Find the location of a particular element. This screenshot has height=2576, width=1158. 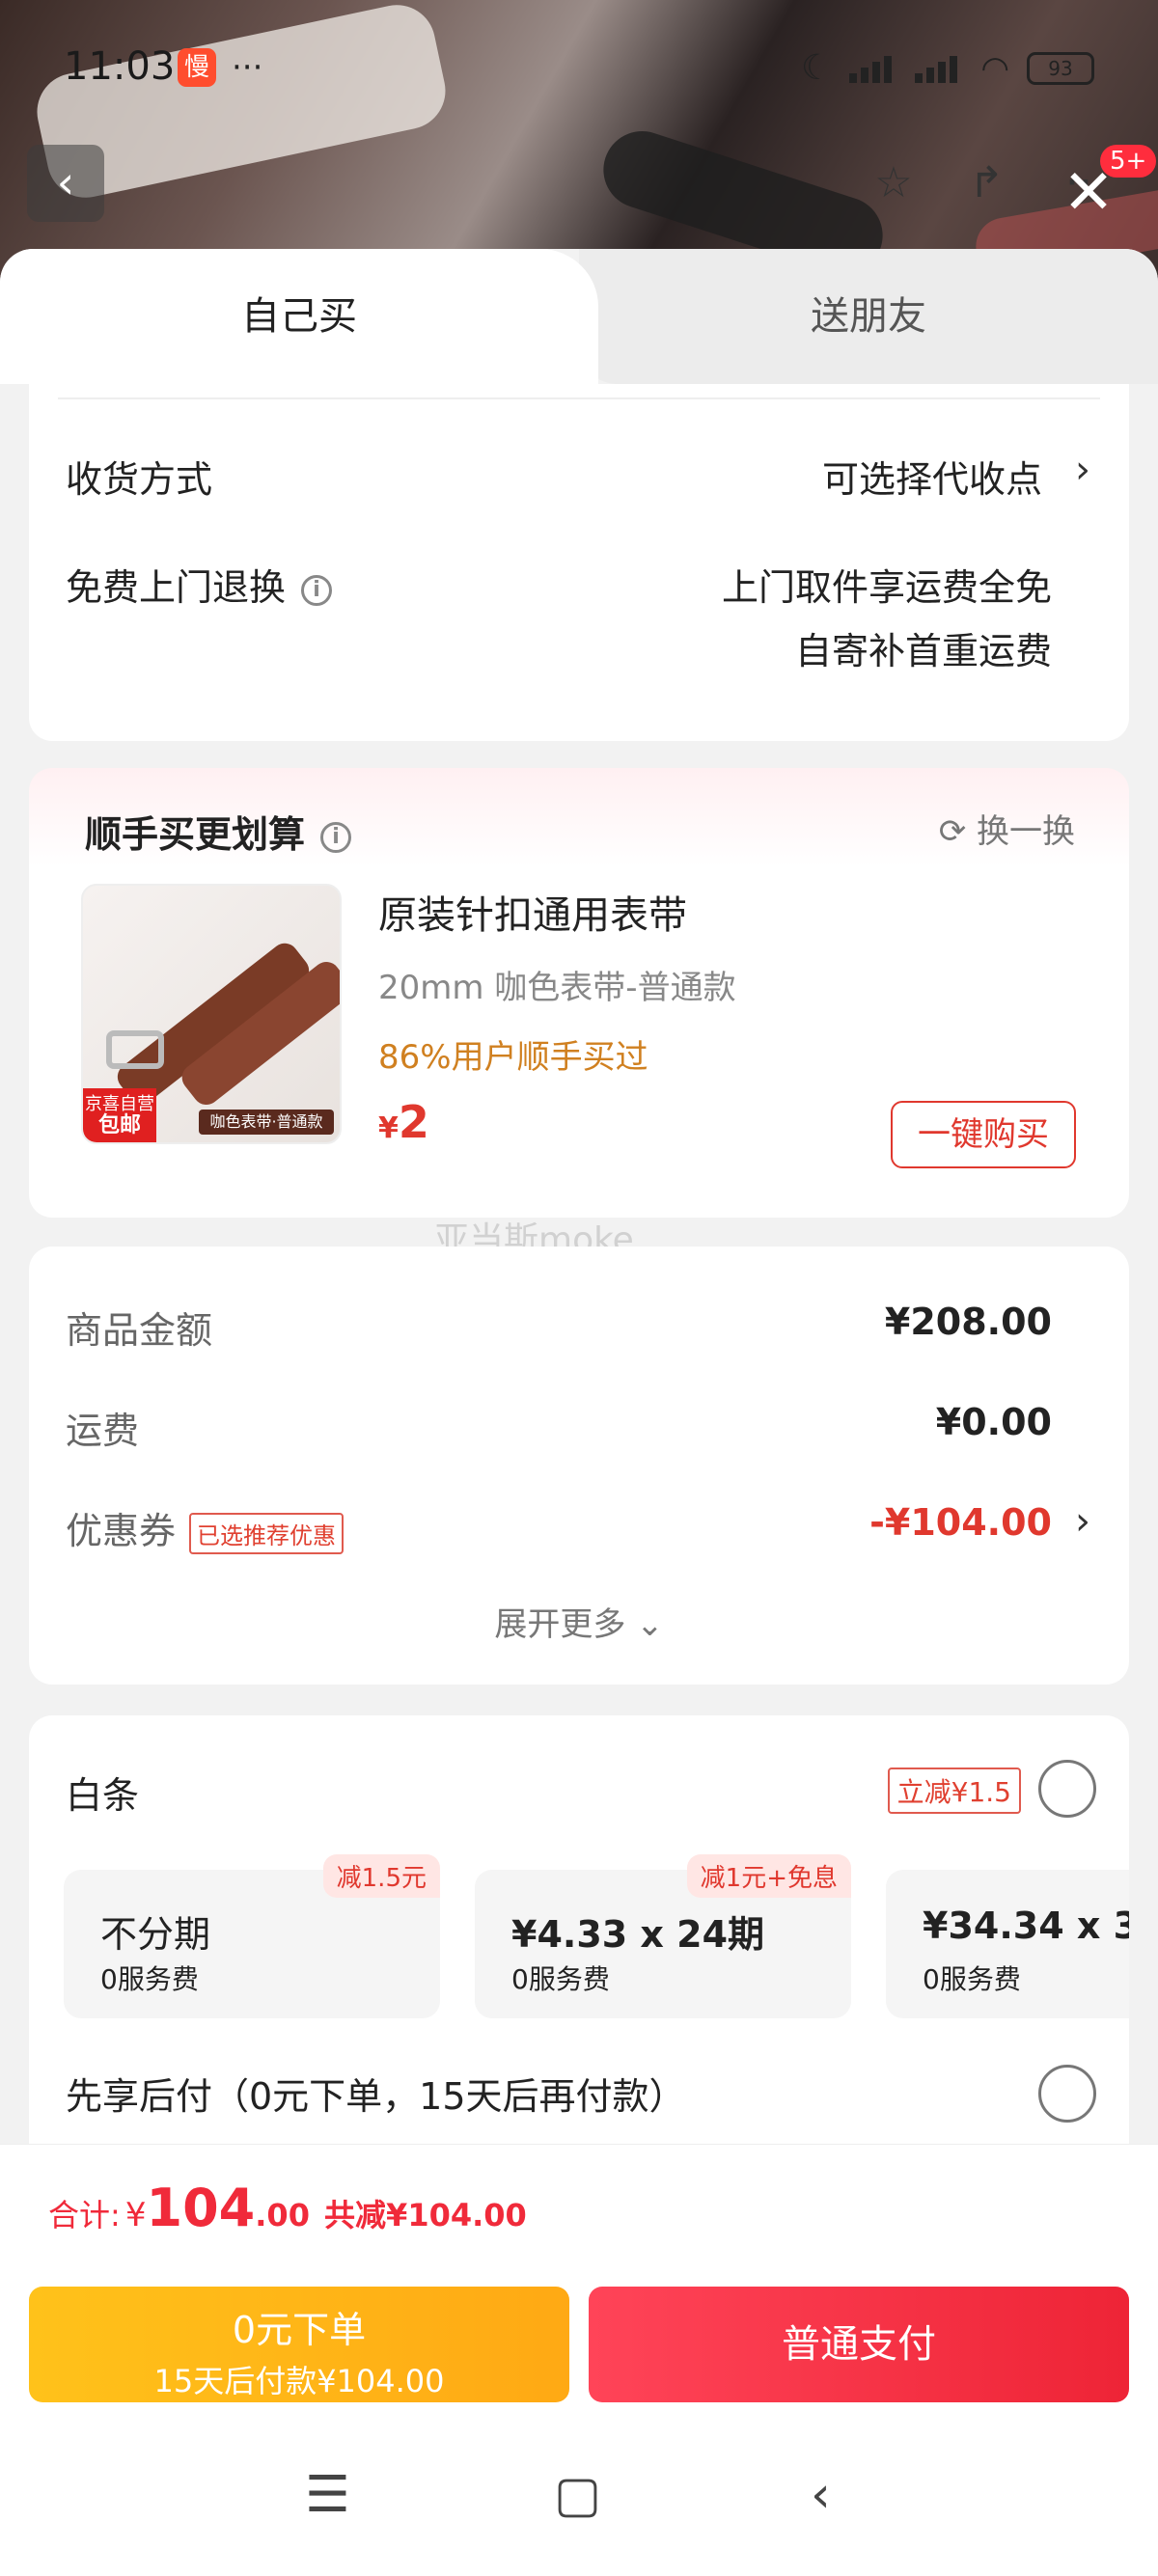

more-notifications-icon: ··· is located at coordinates (247, 67).